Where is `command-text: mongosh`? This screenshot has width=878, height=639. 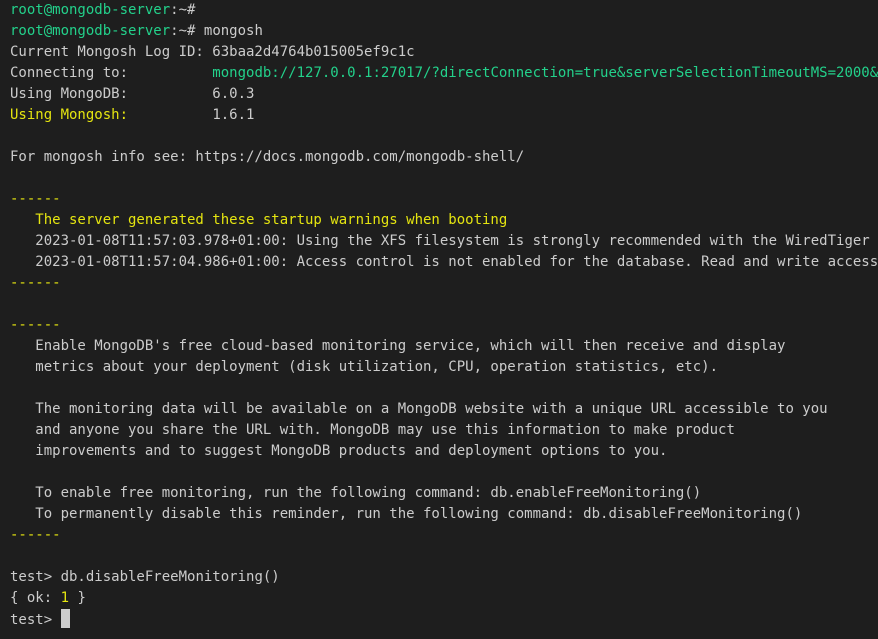 command-text: mongosh is located at coordinates (233, 31).